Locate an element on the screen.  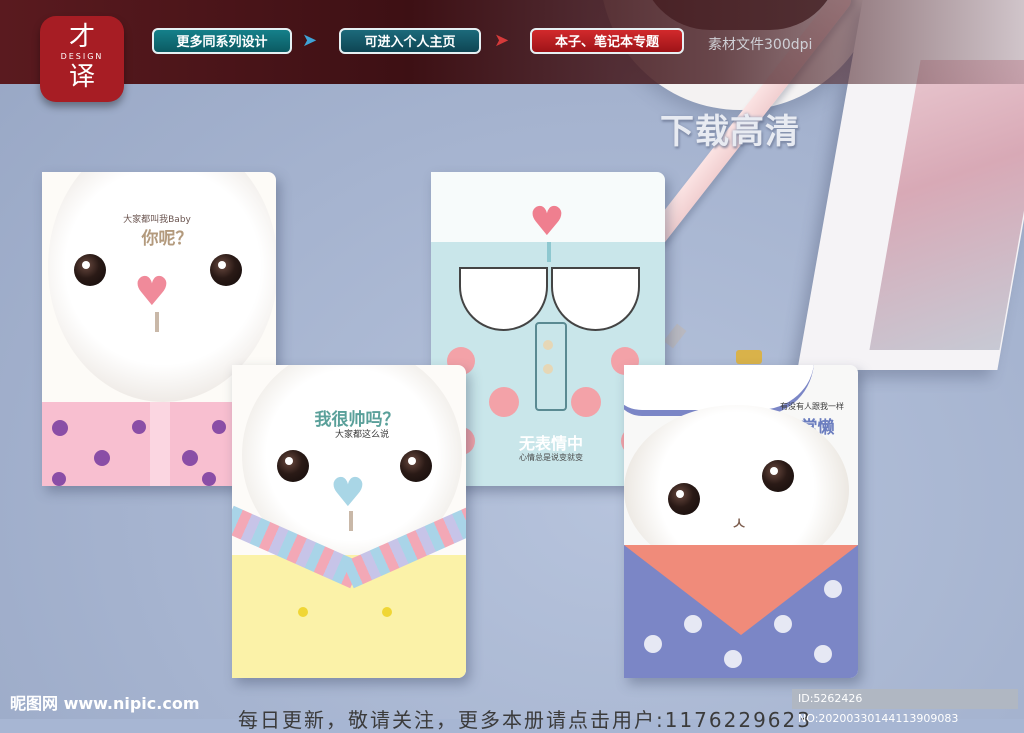
notebook-yellow-plaid: 我很帅吗？ 大家都这么说 ♥ is located at coordinates (349, 521).